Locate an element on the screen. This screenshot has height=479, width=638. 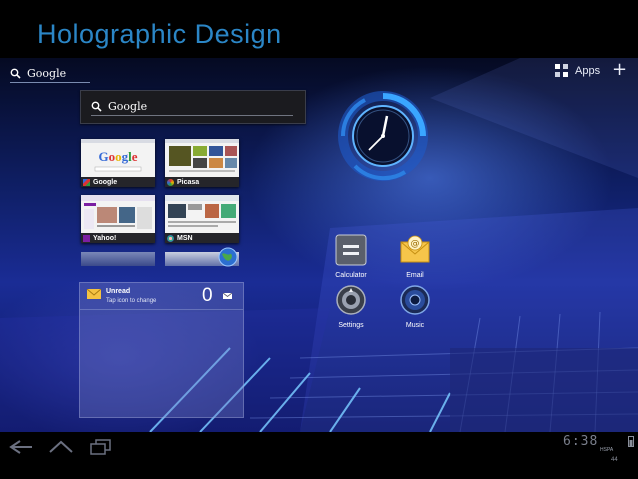
calculator-icon is located at coordinates (351, 250).